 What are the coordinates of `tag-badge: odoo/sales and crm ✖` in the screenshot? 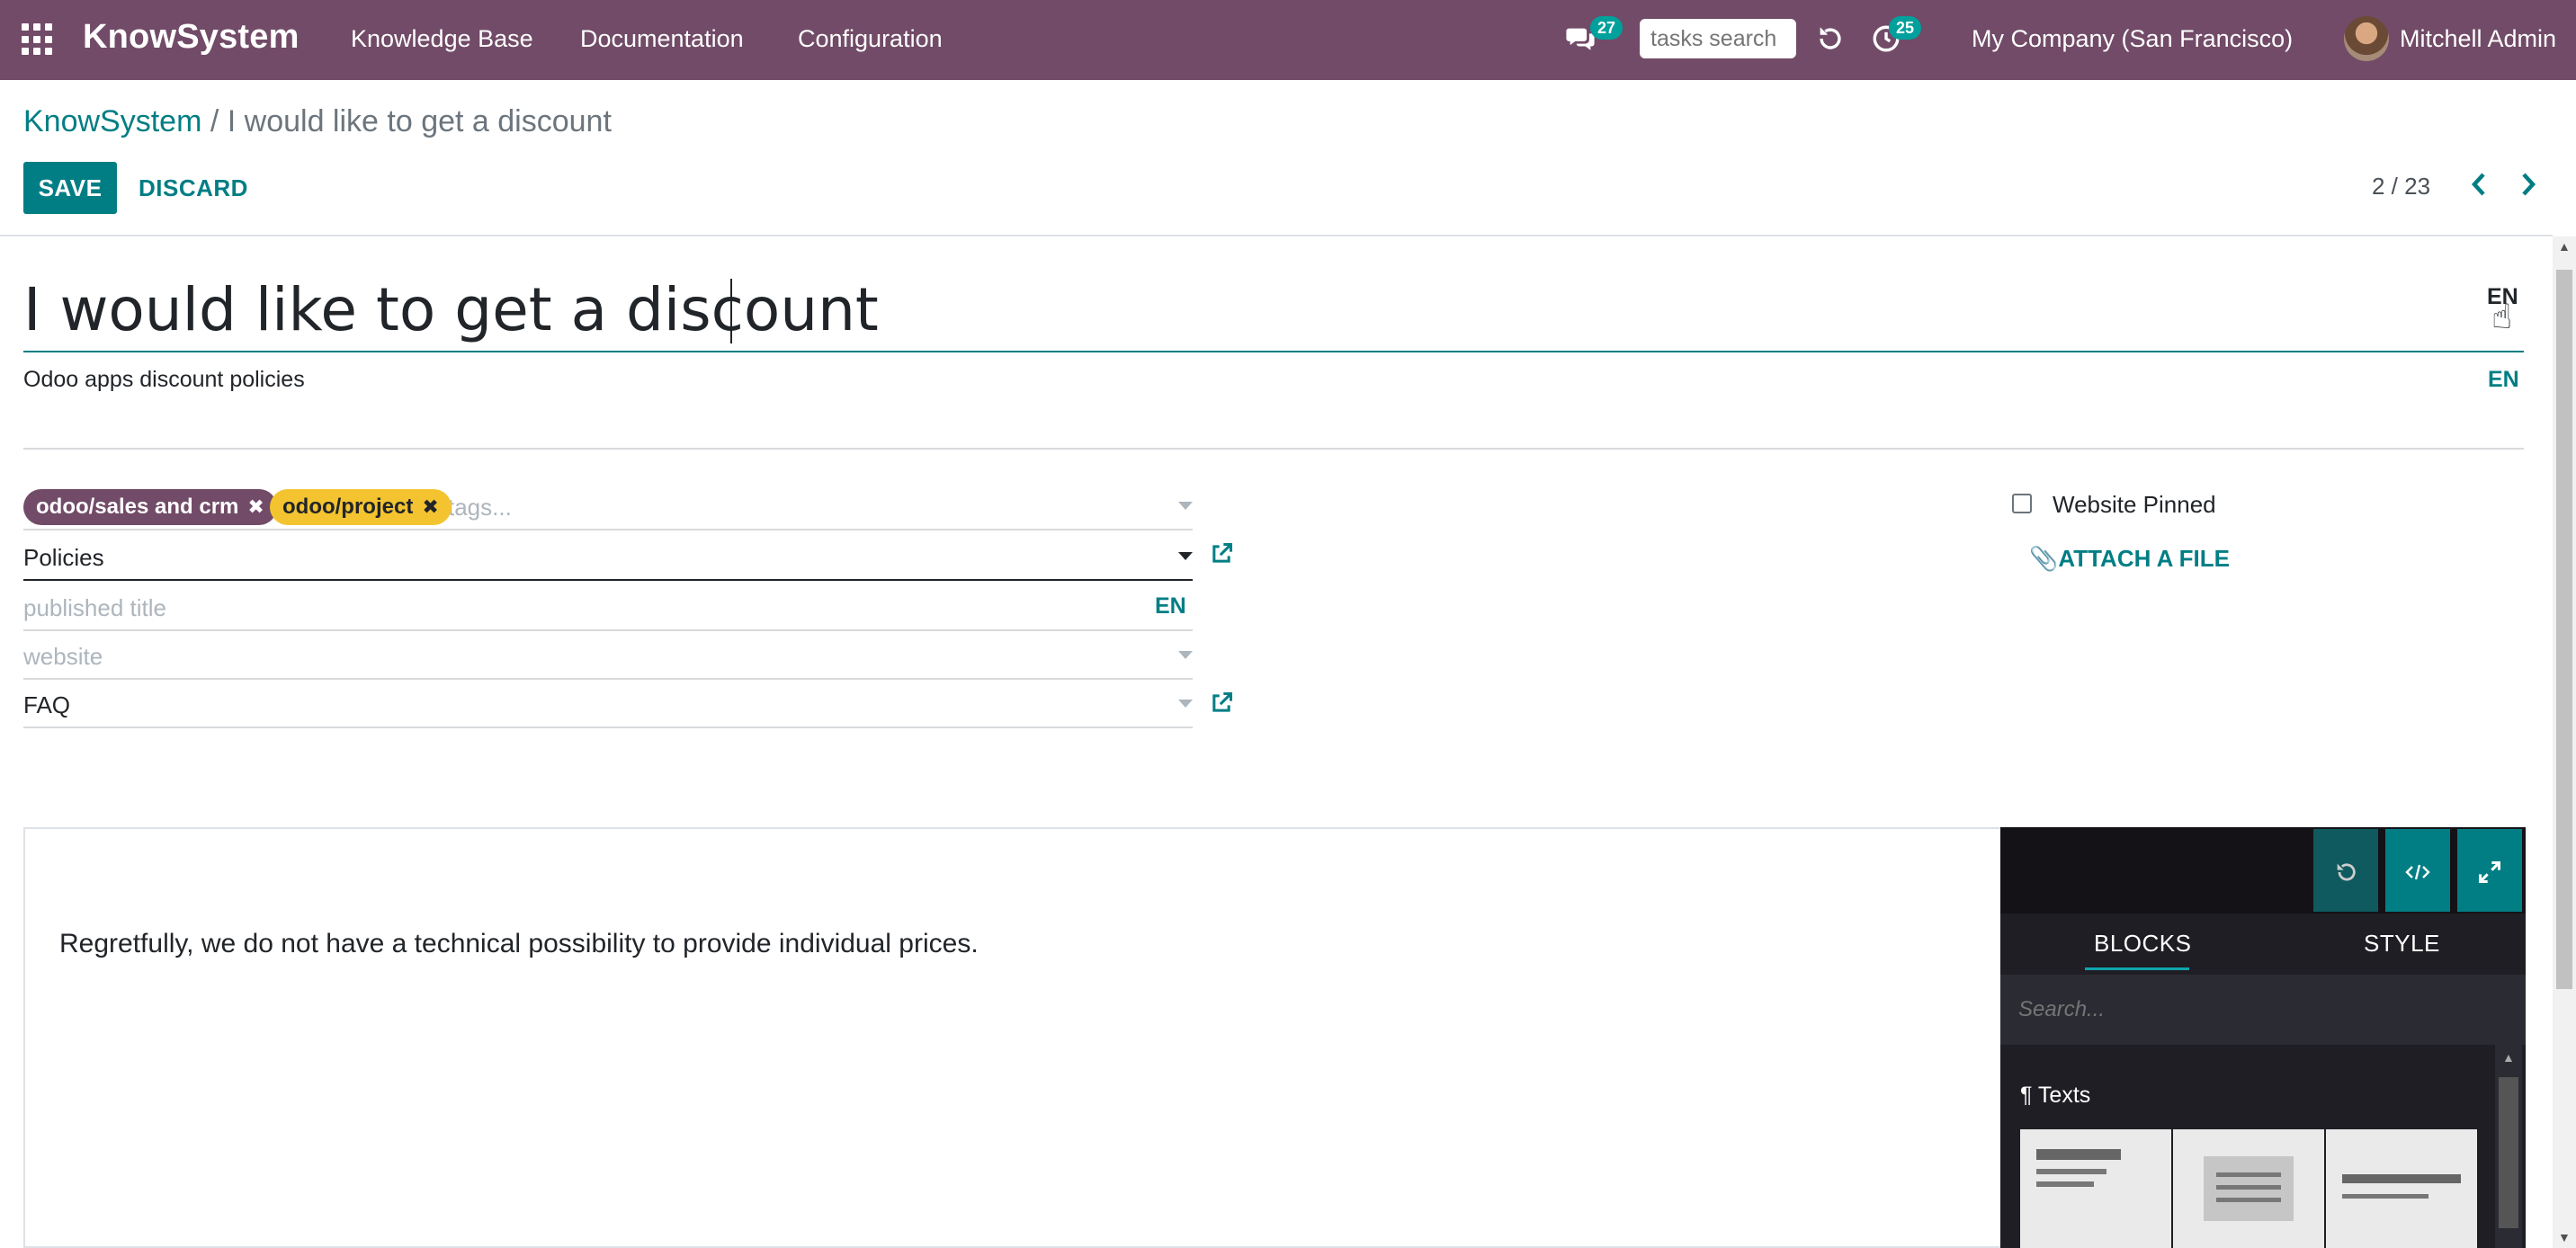 It's located at (150, 507).